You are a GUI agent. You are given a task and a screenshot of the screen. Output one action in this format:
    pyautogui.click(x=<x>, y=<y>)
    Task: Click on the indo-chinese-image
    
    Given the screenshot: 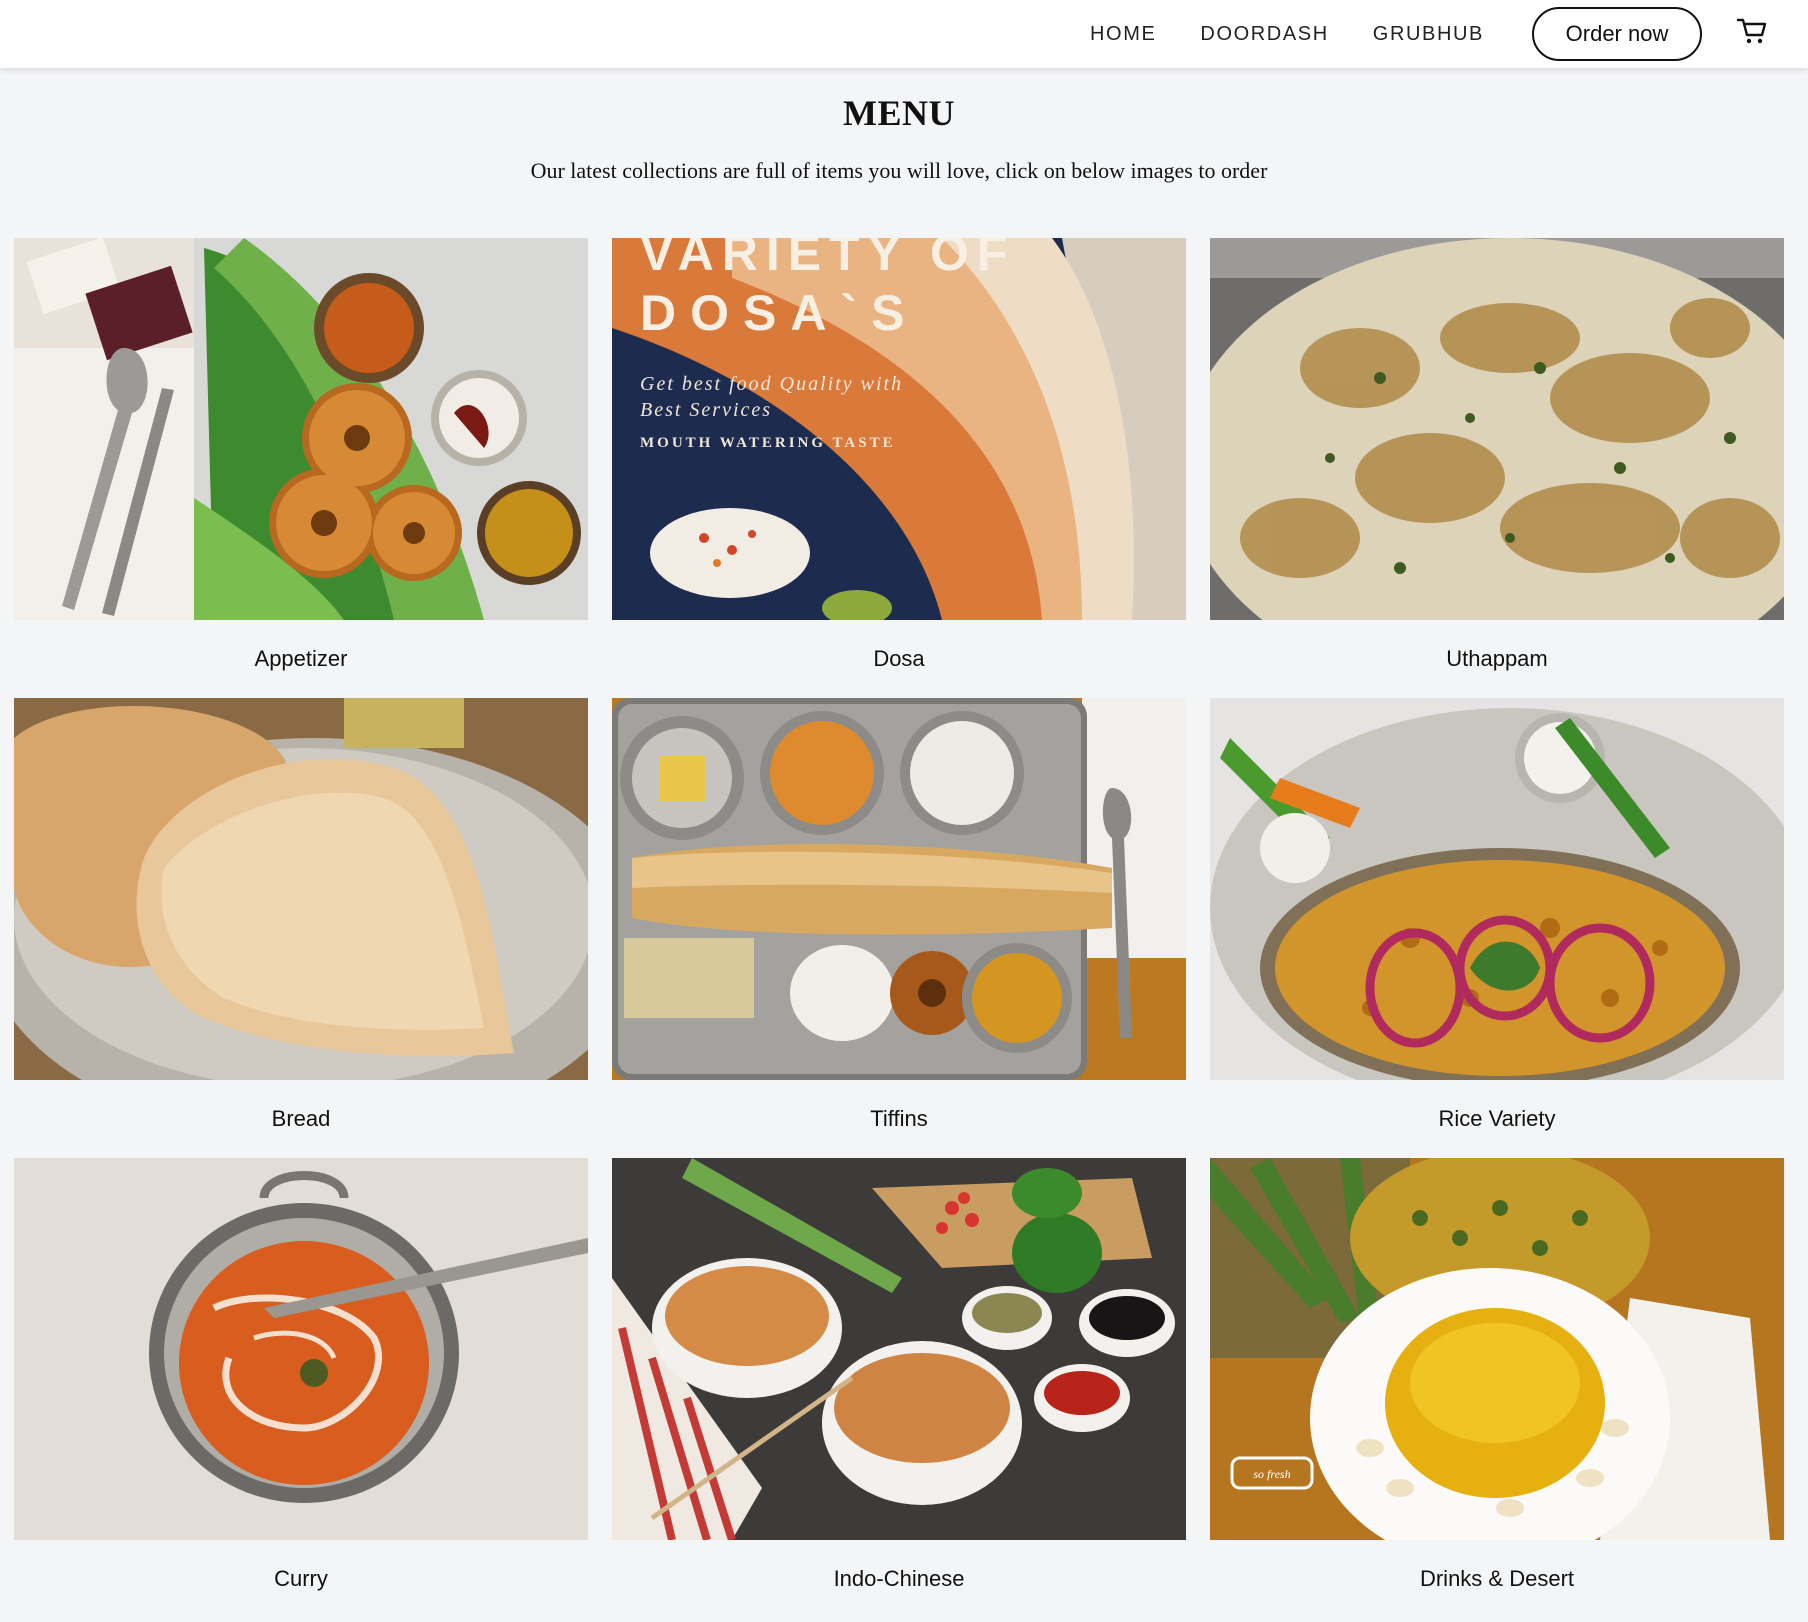 What is the action you would take?
    pyautogui.click(x=899, y=1349)
    